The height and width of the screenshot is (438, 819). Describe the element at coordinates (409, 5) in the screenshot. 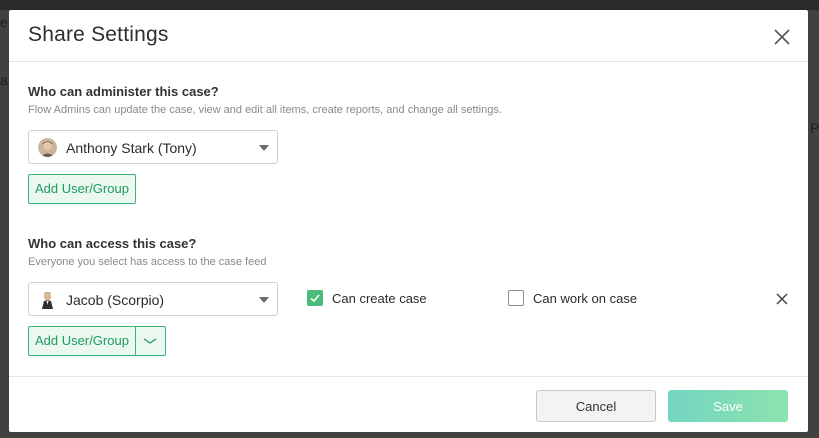

I see `background-top-bar` at that location.